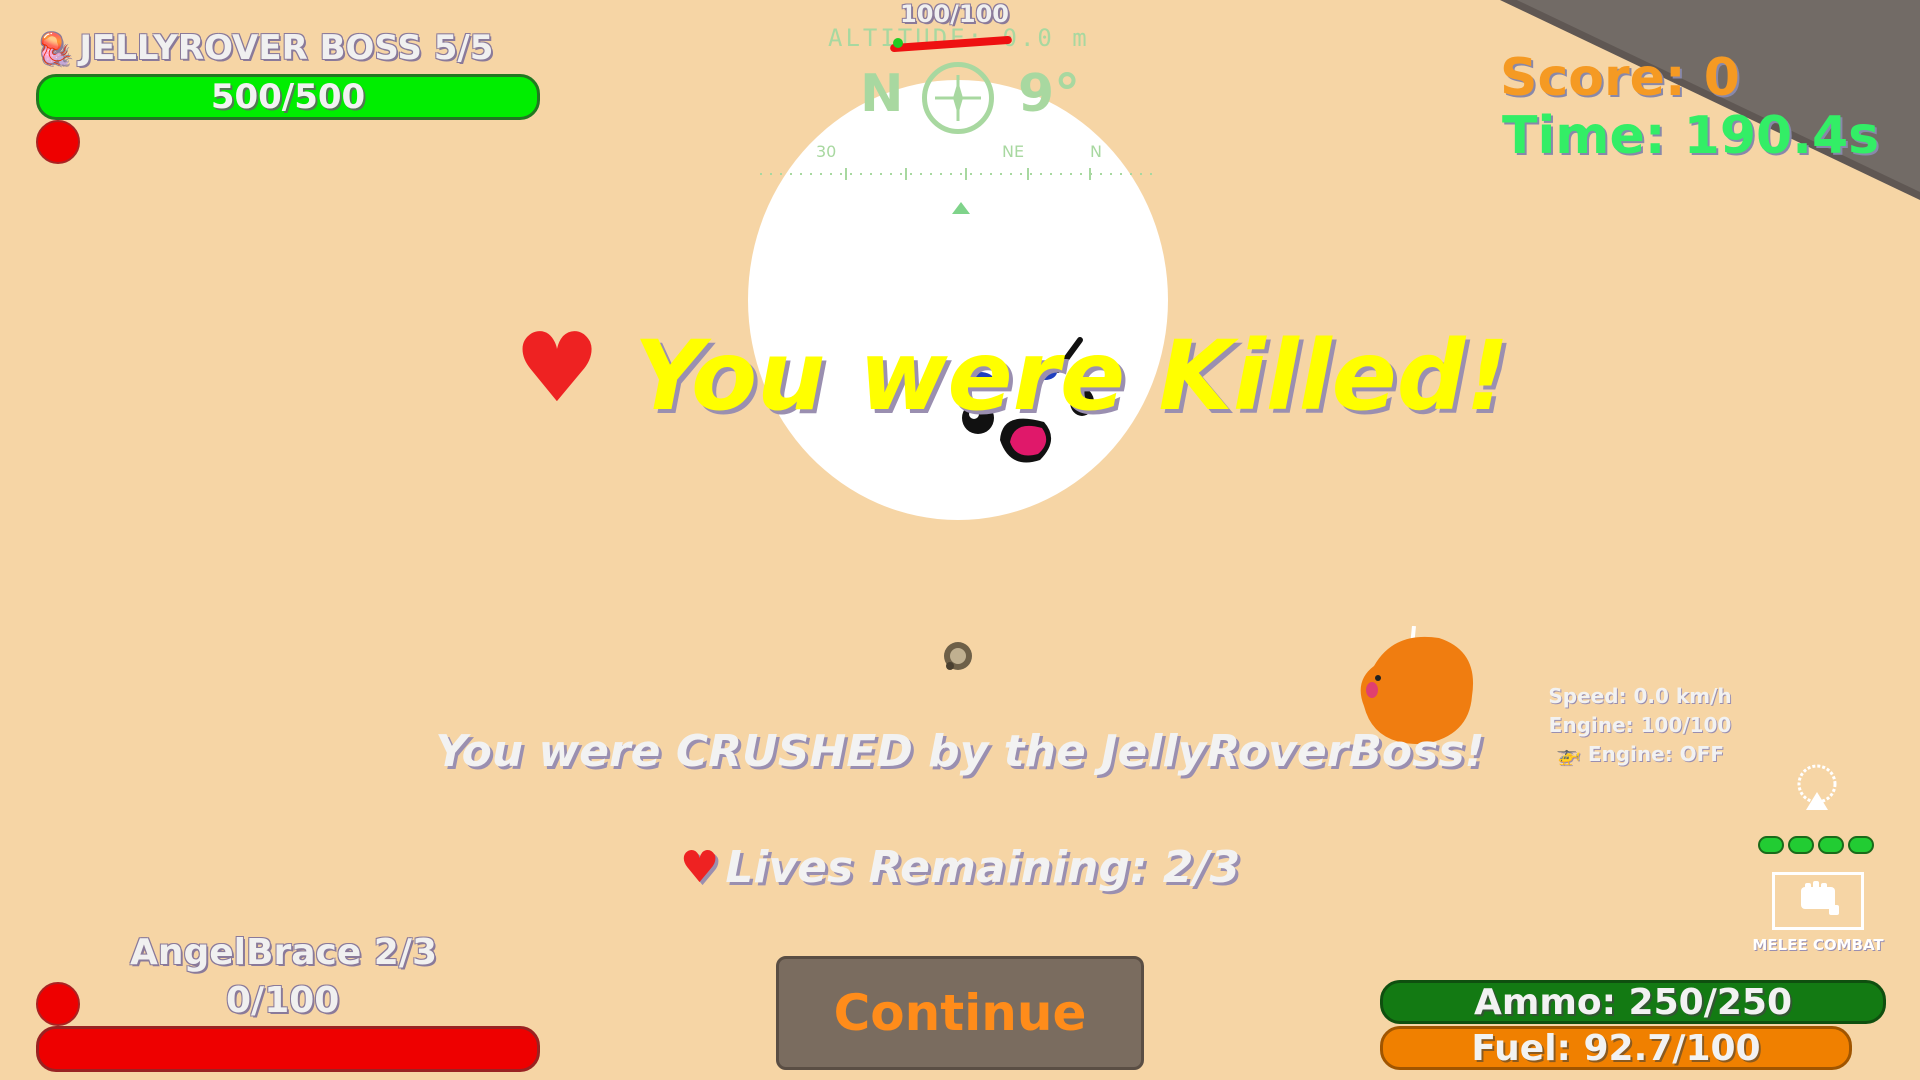 This screenshot has width=1920, height=1080. What do you see at coordinates (1620, 78) in the screenshot?
I see `score-text: Score: 0` at bounding box center [1620, 78].